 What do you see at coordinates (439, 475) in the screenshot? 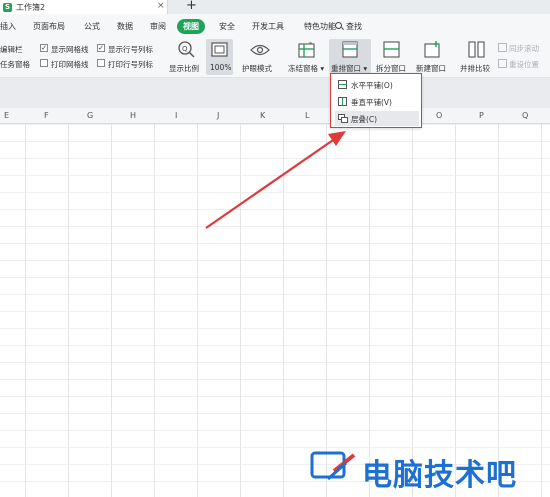
I see `watermark-text: 电脑技术吧` at bounding box center [439, 475].